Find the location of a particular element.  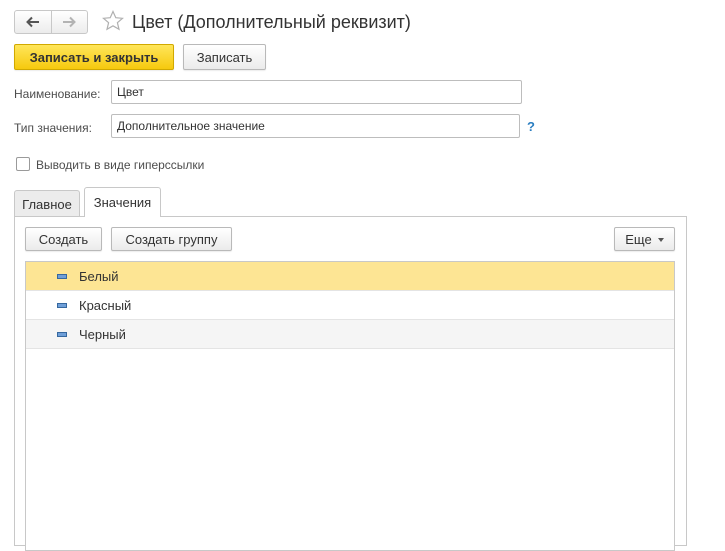

more-label: Еще is located at coordinates (638, 239).